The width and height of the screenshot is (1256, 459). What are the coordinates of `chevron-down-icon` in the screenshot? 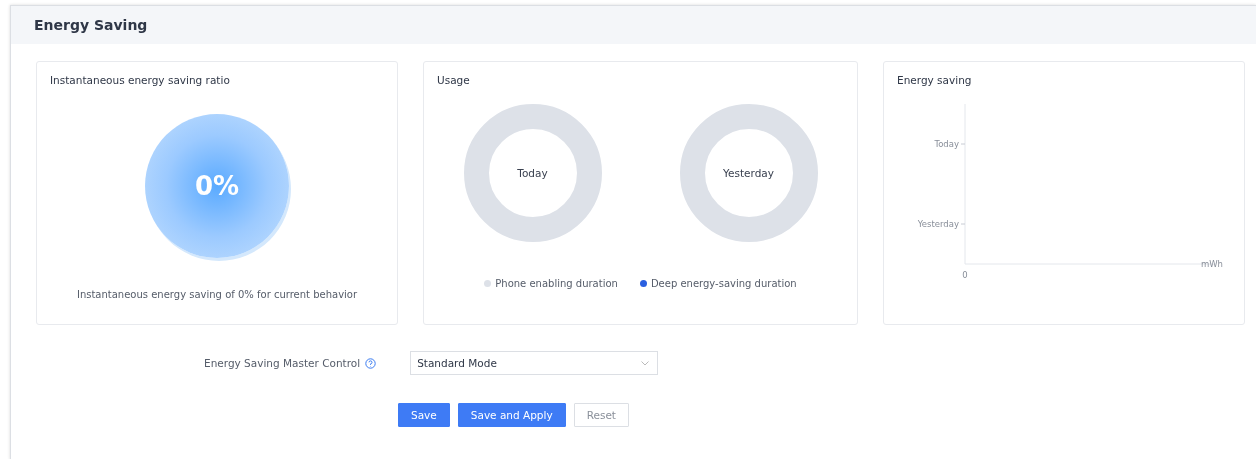 It's located at (645, 363).